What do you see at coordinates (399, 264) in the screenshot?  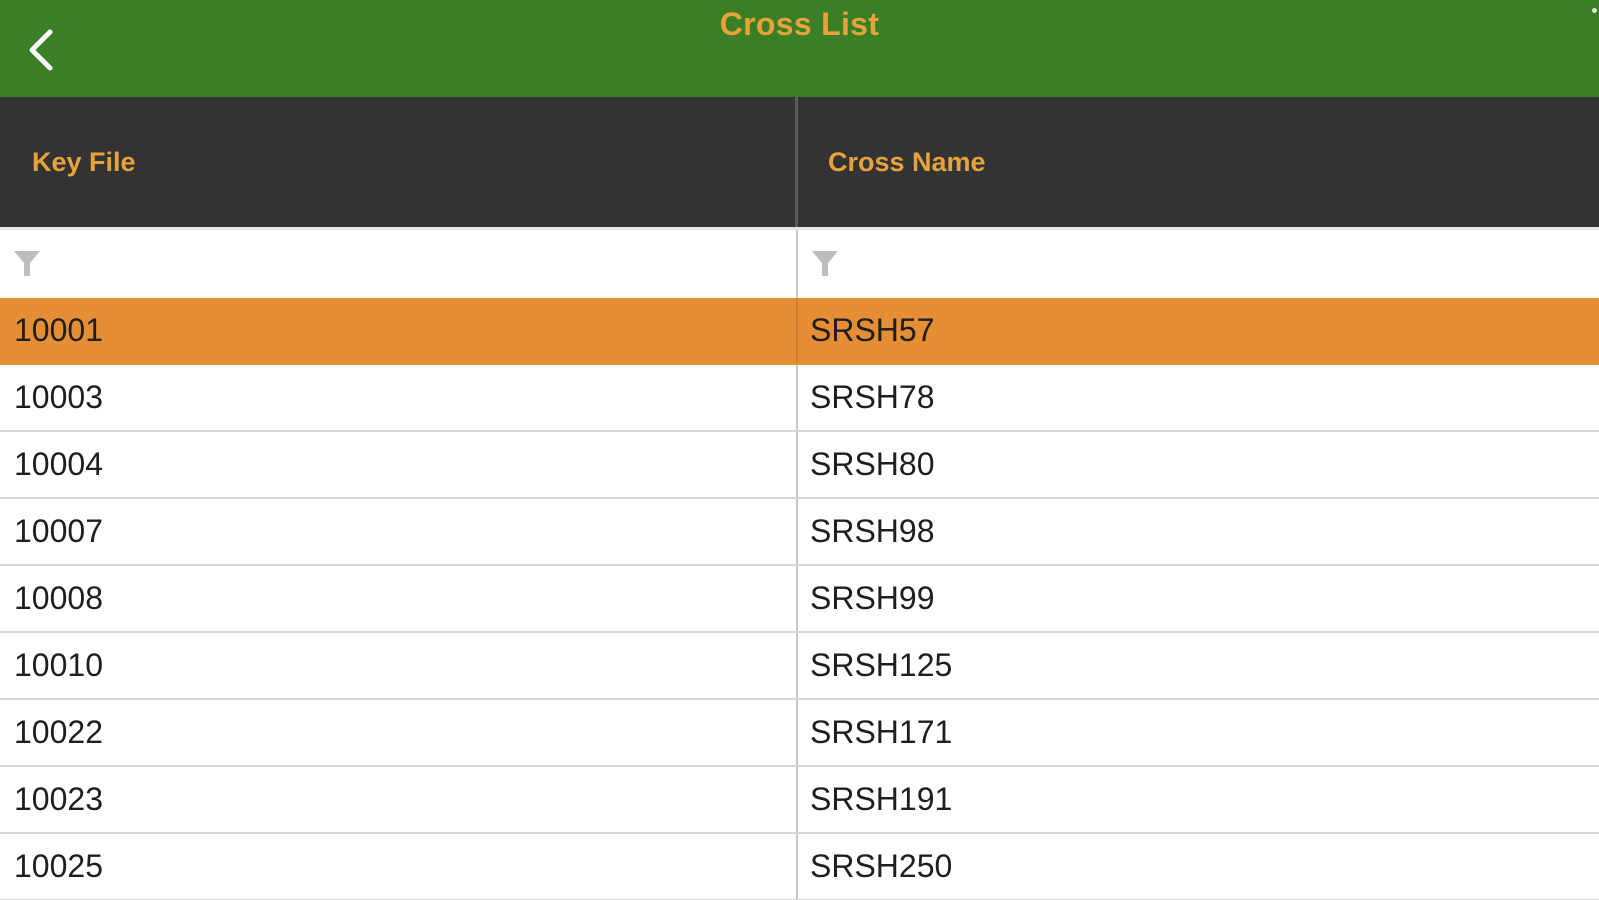 I see `key-file-filter-field` at bounding box center [399, 264].